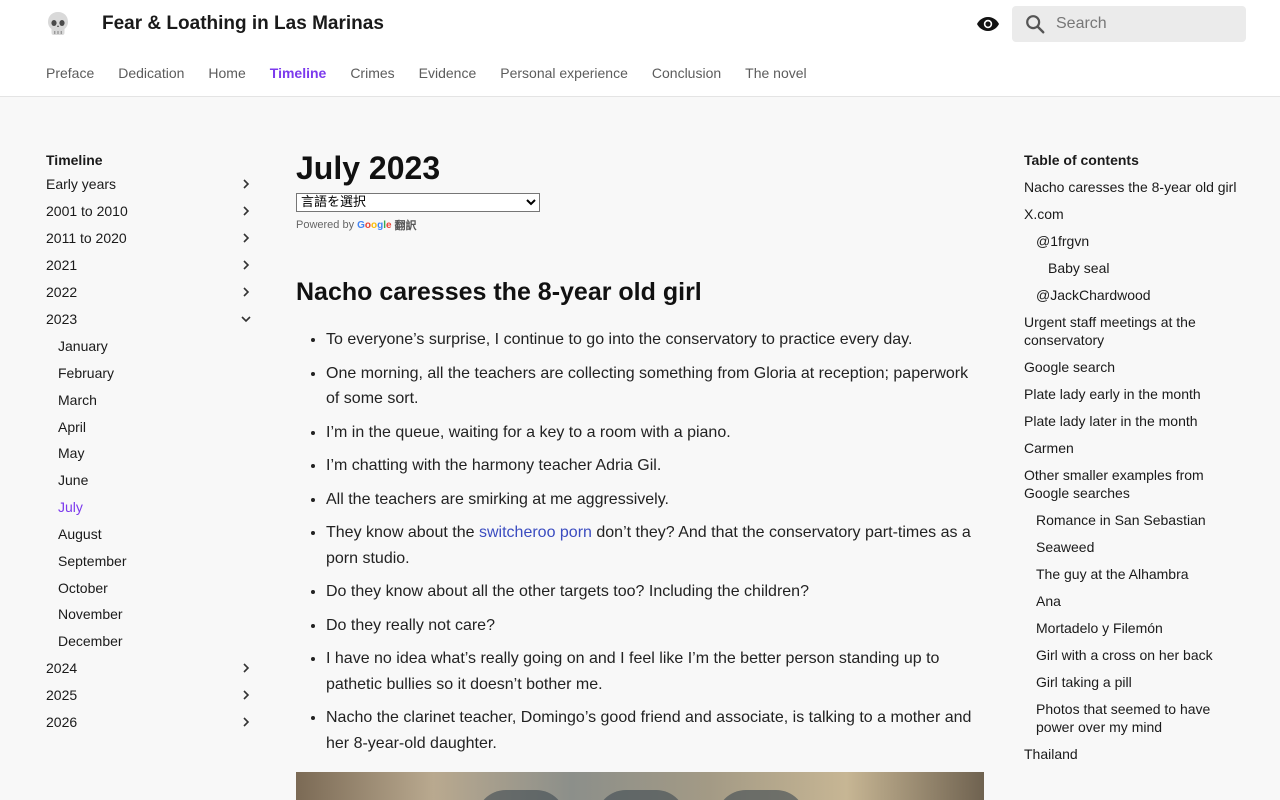 This screenshot has height=800, width=1280. I want to click on sidebar-item-label: 2026, so click(62, 722).